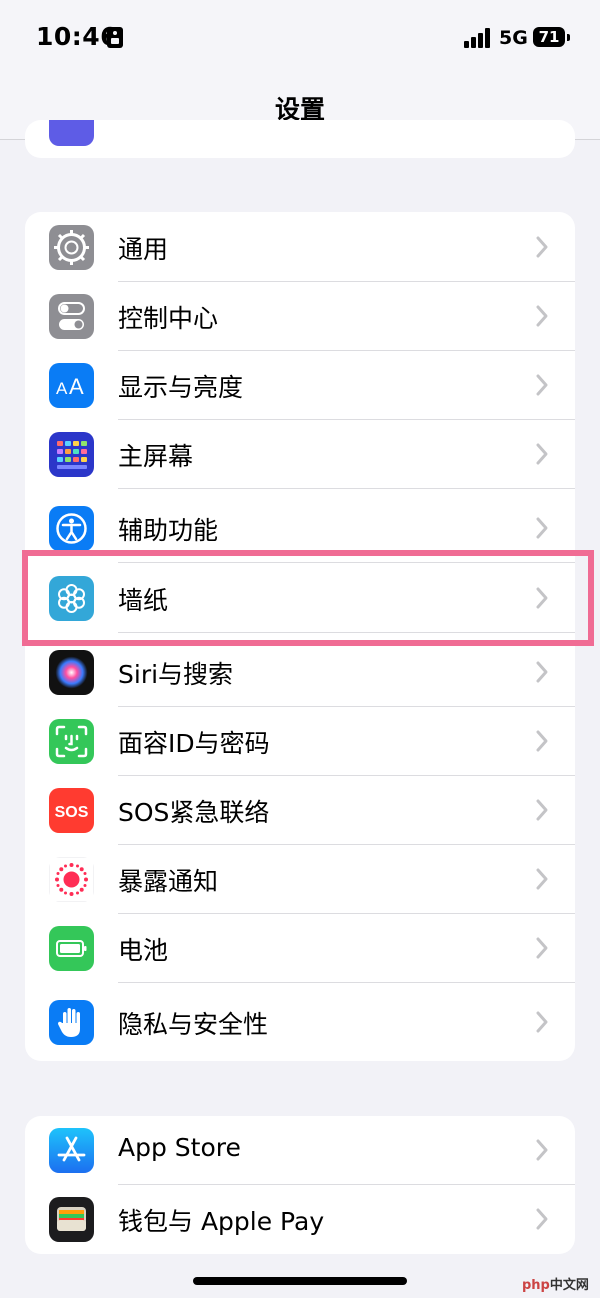 This screenshot has height=1298, width=600. I want to click on watermark-site: 中文网, so click(569, 1285).